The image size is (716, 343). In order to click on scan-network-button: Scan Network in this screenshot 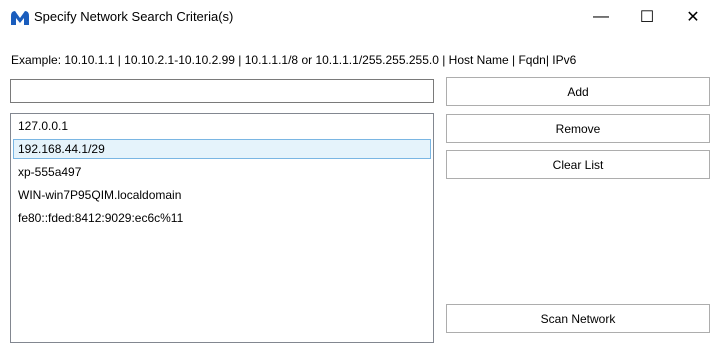, I will do `click(578, 318)`.